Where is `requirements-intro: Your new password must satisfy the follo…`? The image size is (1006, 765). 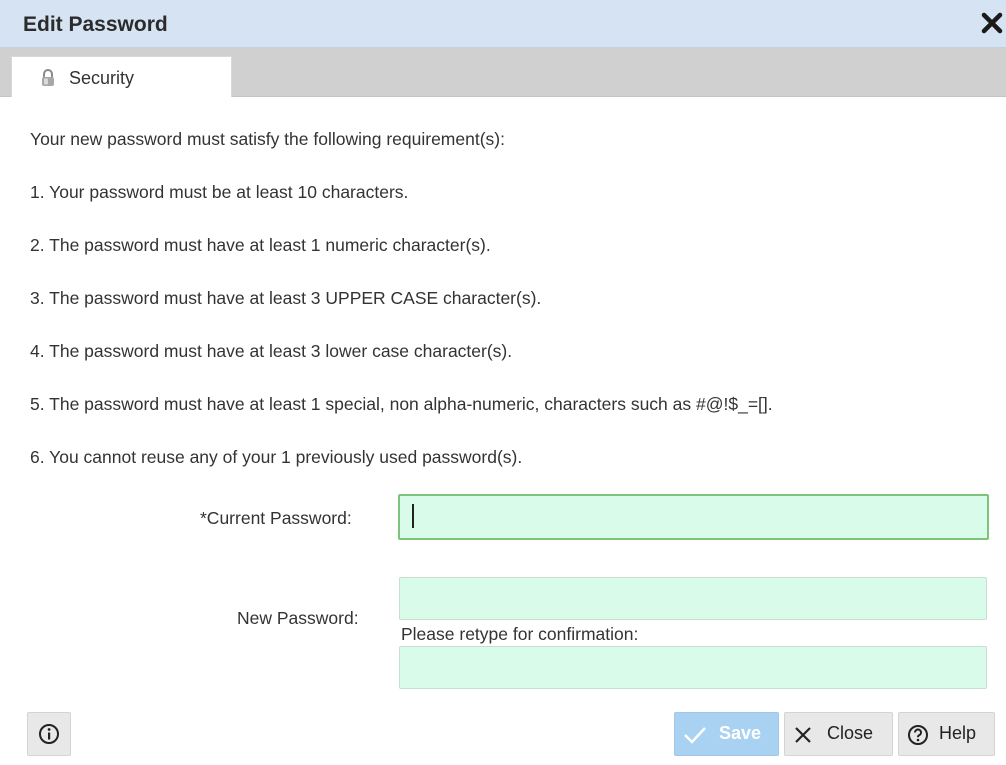
requirements-intro: Your new password must satisfy the follo… is located at coordinates (267, 139).